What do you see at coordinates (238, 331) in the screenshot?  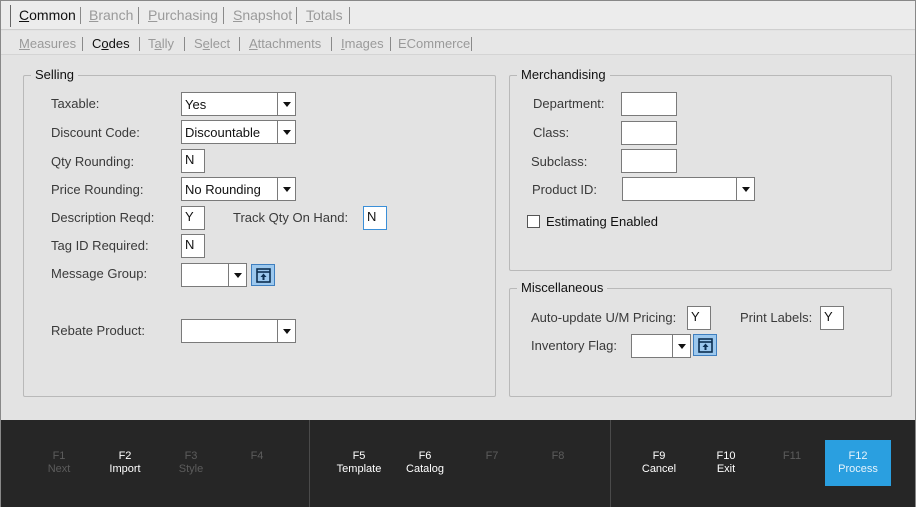 I see `rebate-product-select` at bounding box center [238, 331].